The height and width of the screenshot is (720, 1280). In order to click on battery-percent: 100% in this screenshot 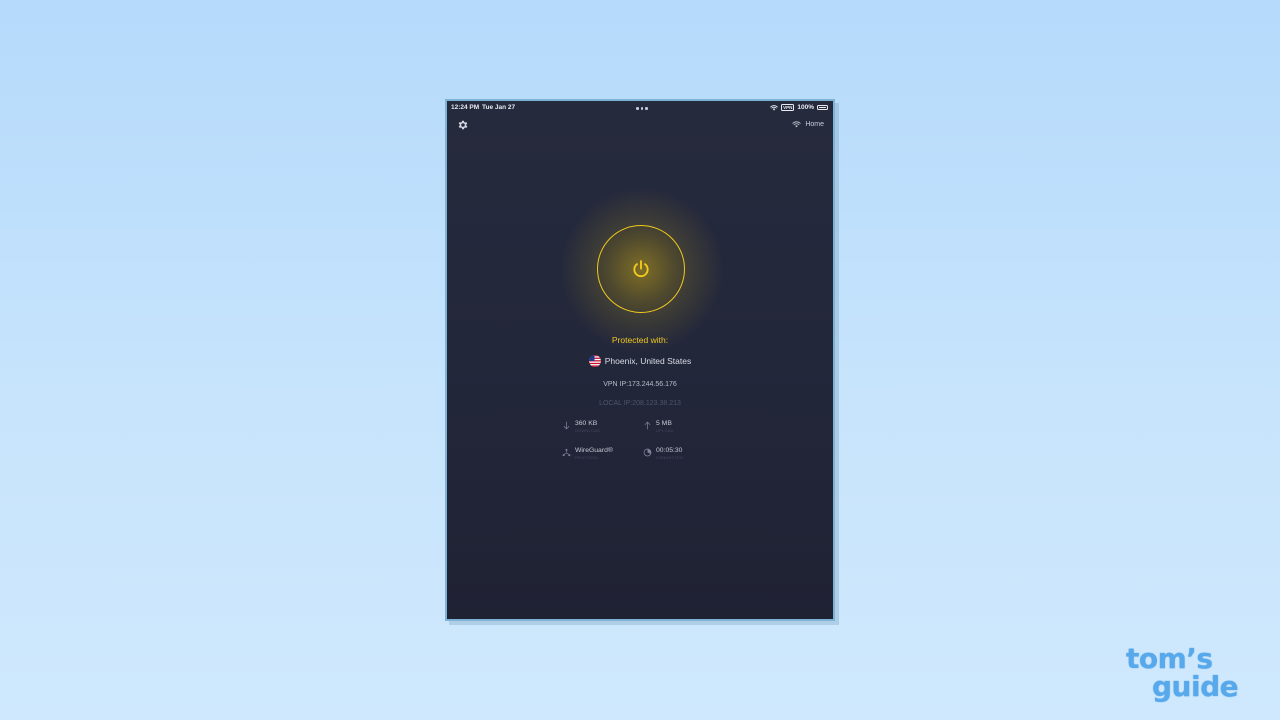, I will do `click(805, 107)`.